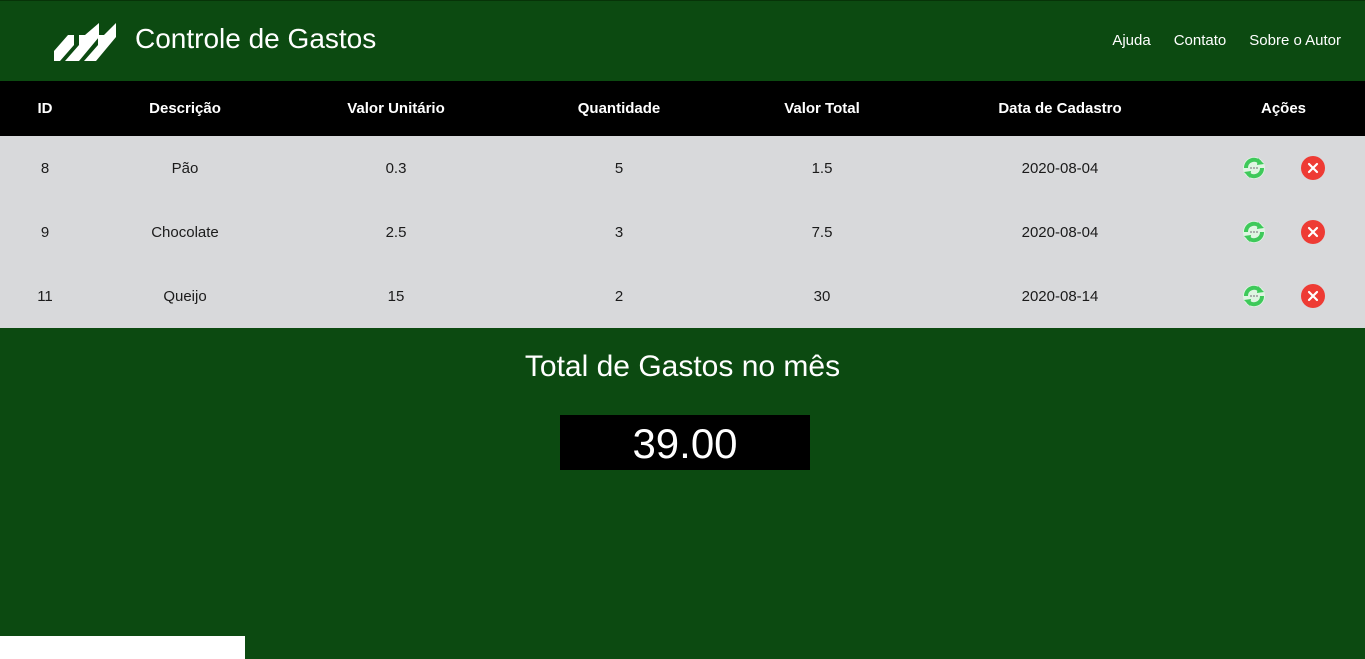 This screenshot has width=1365, height=659. I want to click on cell-valor-total: 30, so click(822, 296).